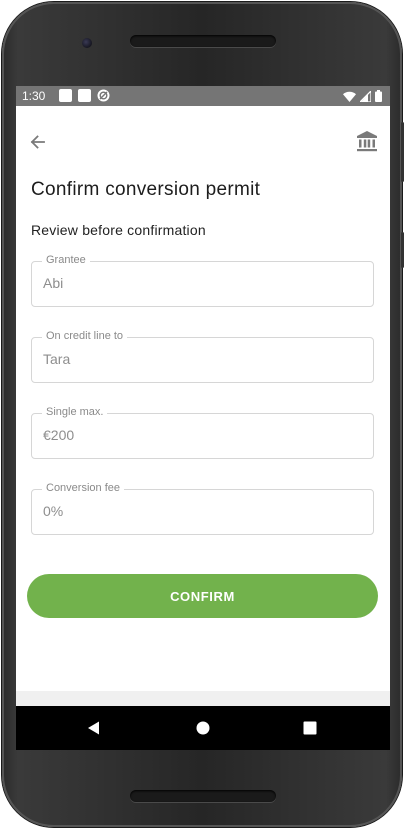 The width and height of the screenshot is (404, 829). I want to click on status-bar: 1:30, so click(203, 96).